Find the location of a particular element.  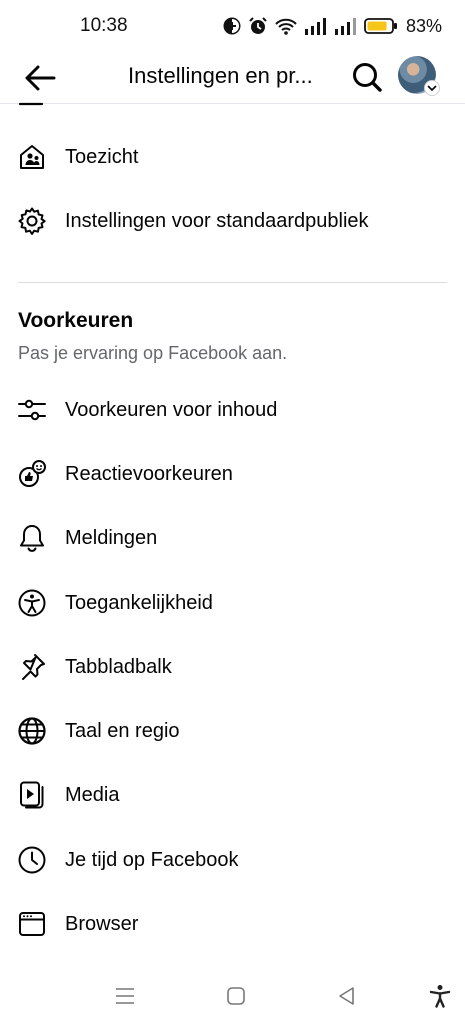

menu-item-reaction-preferences: Reactievoorkeuren is located at coordinates (232, 474).